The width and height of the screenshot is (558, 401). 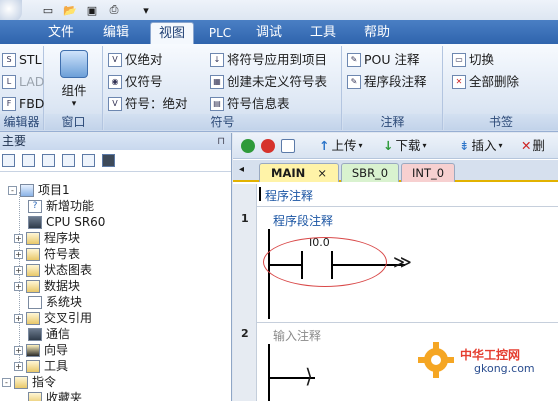 What do you see at coordinates (35, 206) in the screenshot?
I see `help-icon: ?` at bounding box center [35, 206].